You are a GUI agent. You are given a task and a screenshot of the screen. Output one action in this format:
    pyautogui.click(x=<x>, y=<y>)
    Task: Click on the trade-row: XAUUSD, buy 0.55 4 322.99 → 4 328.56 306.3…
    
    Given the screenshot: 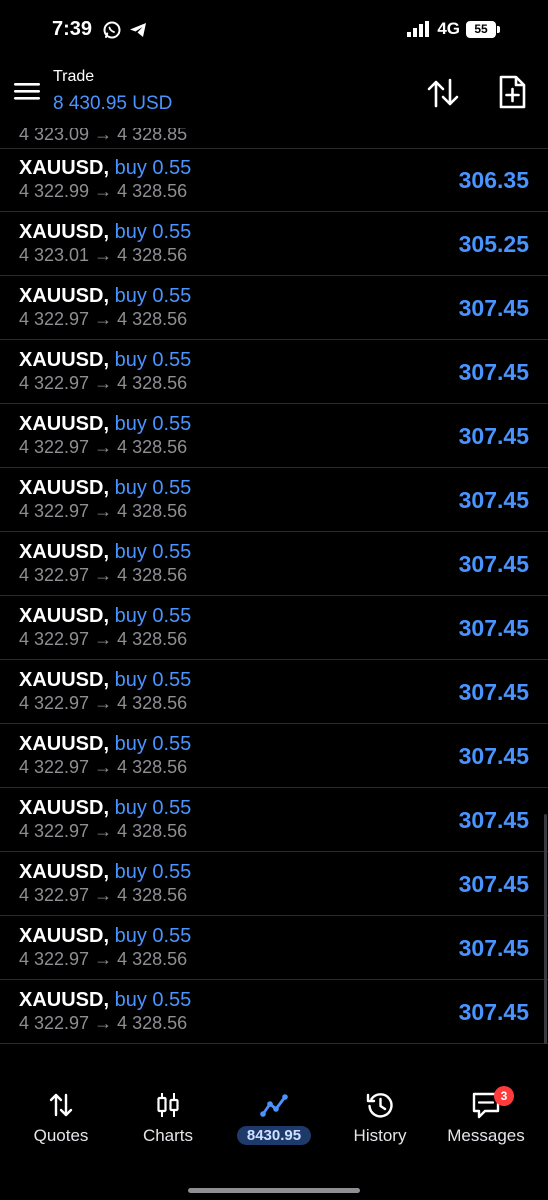 What is the action you would take?
    pyautogui.click(x=274, y=180)
    